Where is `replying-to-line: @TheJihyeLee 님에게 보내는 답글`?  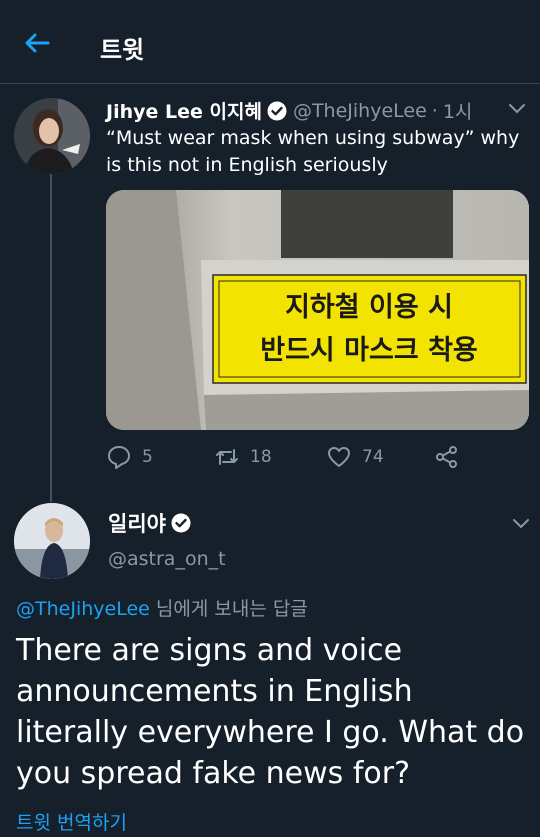
replying-to-line: @TheJihyeLee 님에게 보내는 답글 is located at coordinates (162, 607).